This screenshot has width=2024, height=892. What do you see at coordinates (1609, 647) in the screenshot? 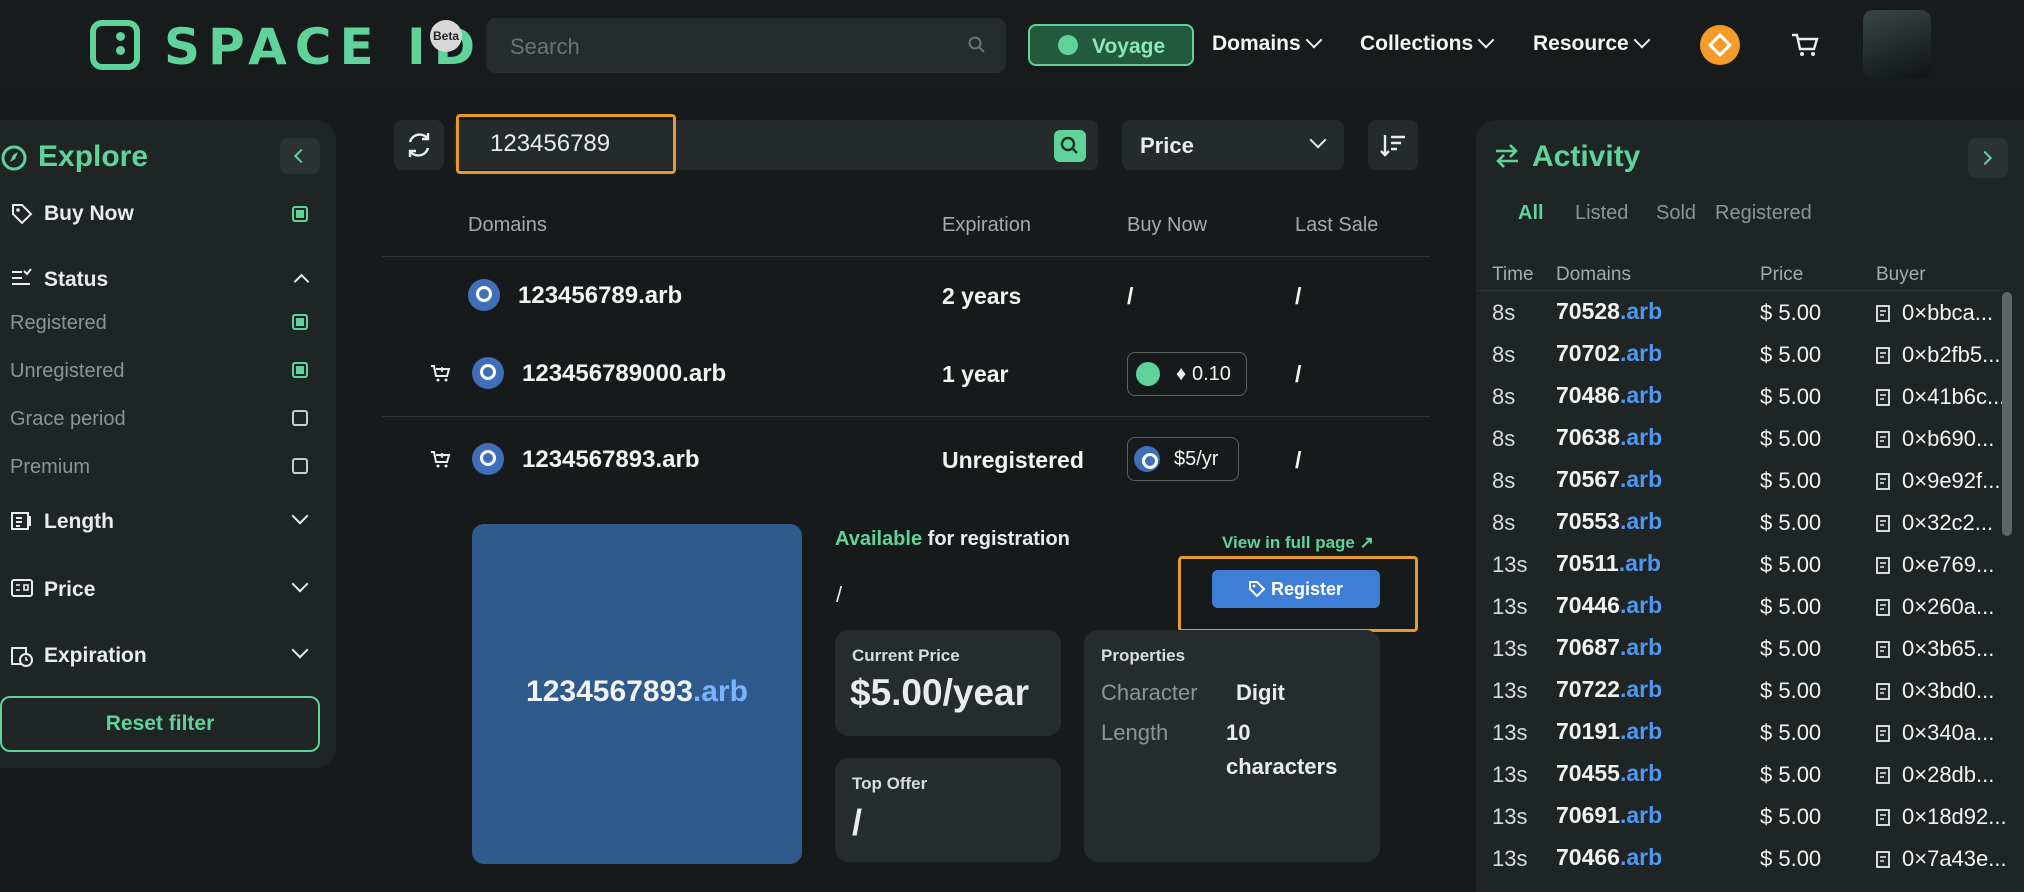
I see `activity-domain: 70687.arb` at bounding box center [1609, 647].